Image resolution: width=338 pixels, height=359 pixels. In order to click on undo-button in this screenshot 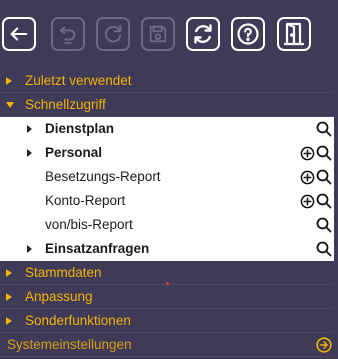, I will do `click(68, 34)`.